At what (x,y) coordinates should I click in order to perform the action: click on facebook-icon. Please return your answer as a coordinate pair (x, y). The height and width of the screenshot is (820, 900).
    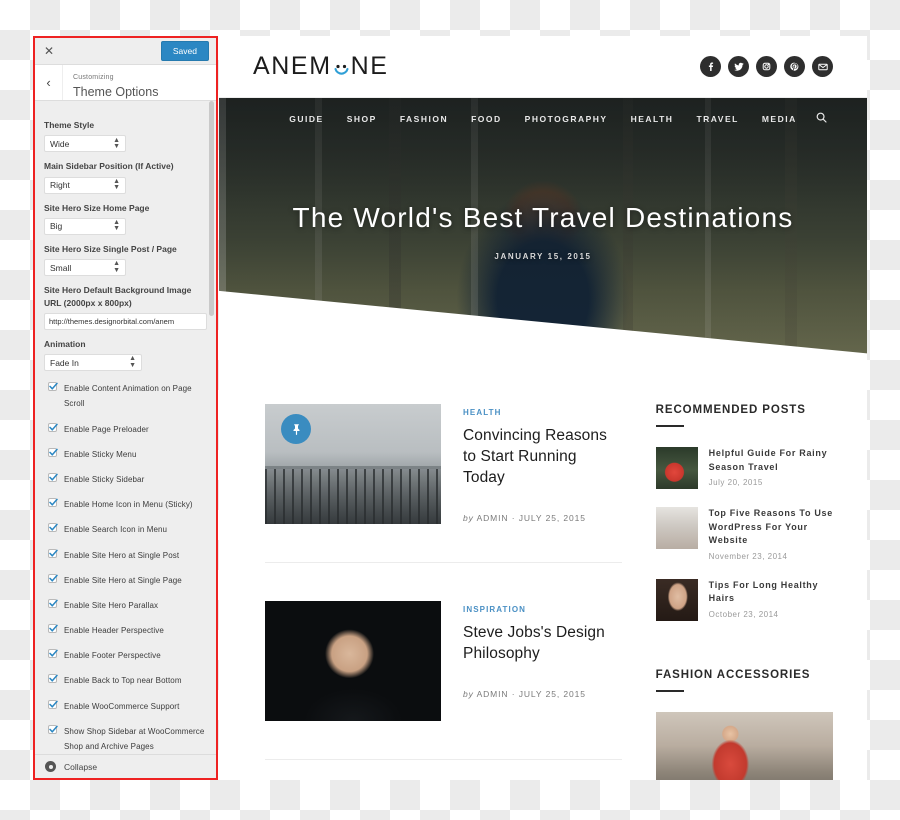
    Looking at the image, I should click on (710, 66).